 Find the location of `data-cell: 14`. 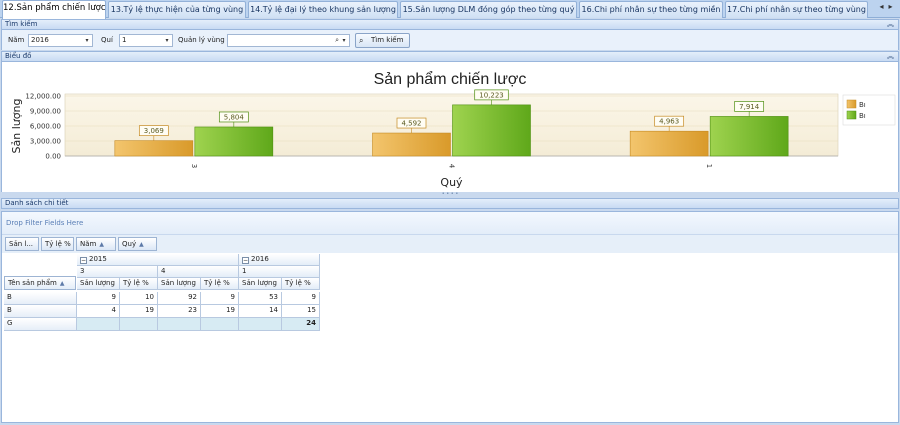

data-cell: 14 is located at coordinates (260, 311).